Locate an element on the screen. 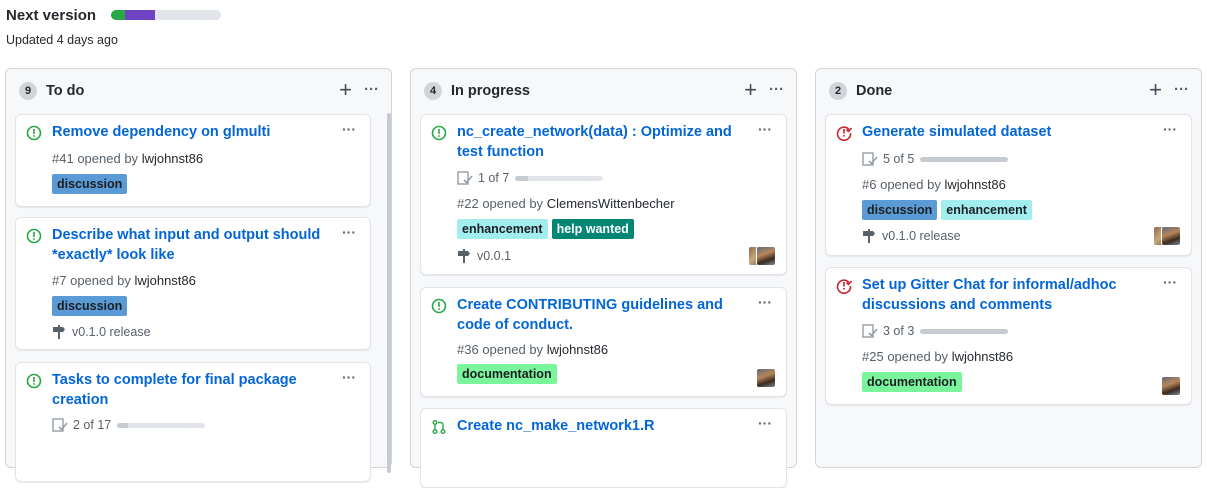 The image size is (1207, 488). updated-text: Updated 4 days ago is located at coordinates (62, 40).